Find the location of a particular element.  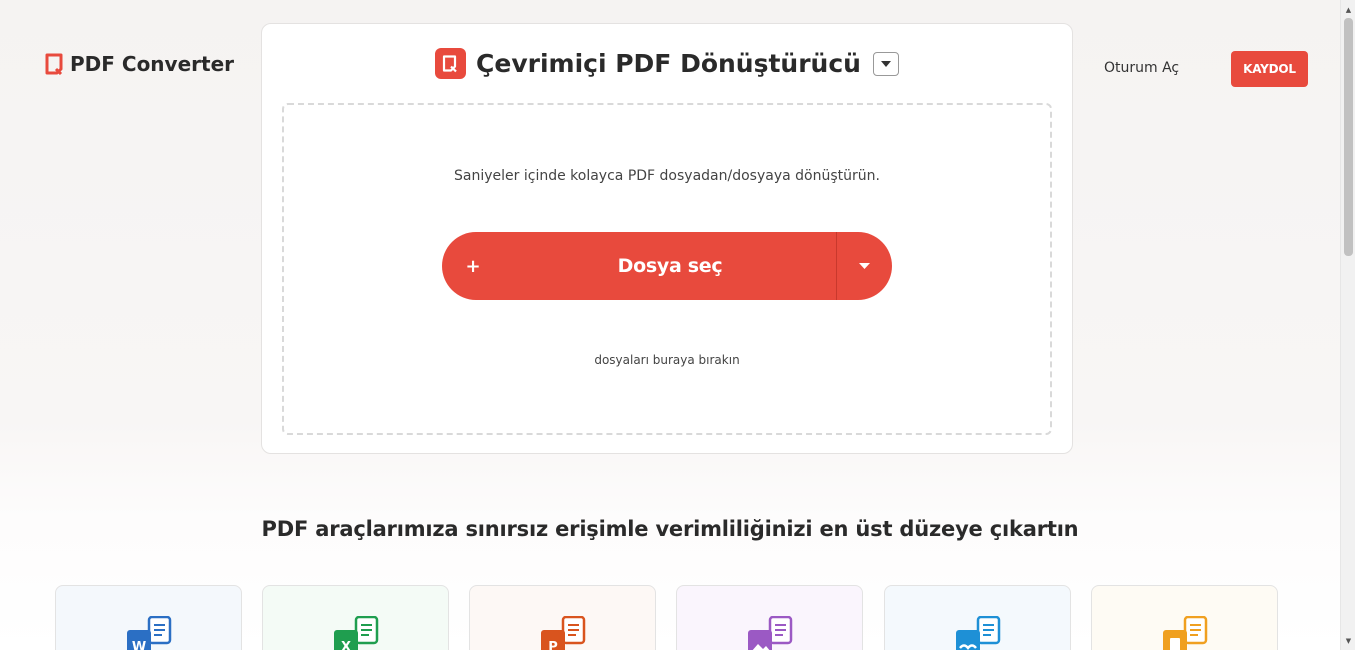

powerpoint-pdf-icon: P is located at coordinates (563, 633).